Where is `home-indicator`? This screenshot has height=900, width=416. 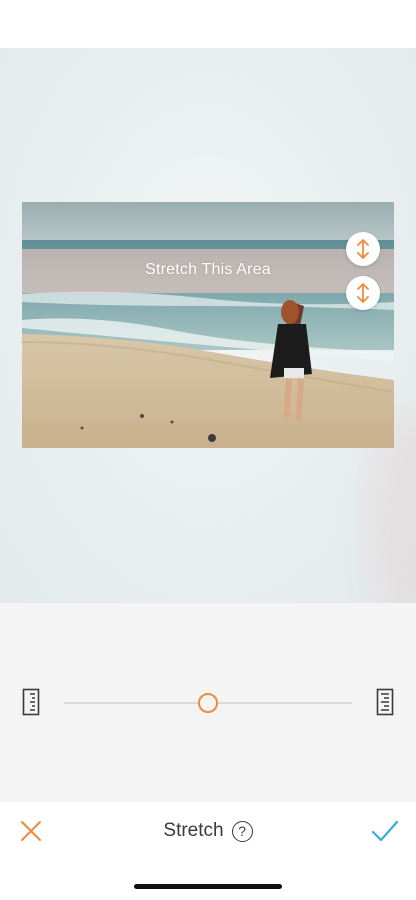 home-indicator is located at coordinates (208, 886).